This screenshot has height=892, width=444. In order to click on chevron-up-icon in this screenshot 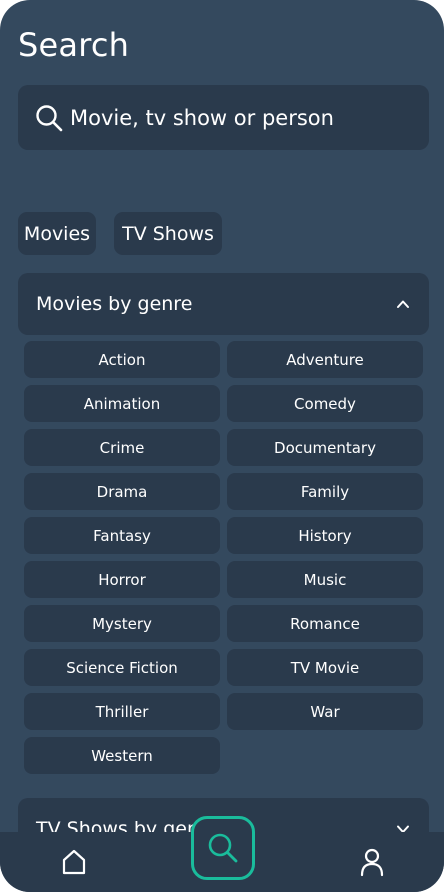, I will do `click(403, 304)`.